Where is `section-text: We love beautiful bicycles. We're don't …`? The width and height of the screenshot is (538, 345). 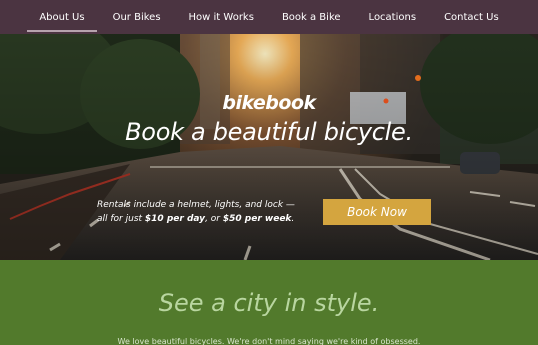
section-text: We love beautiful bicycles. We're don't … is located at coordinates (269, 341).